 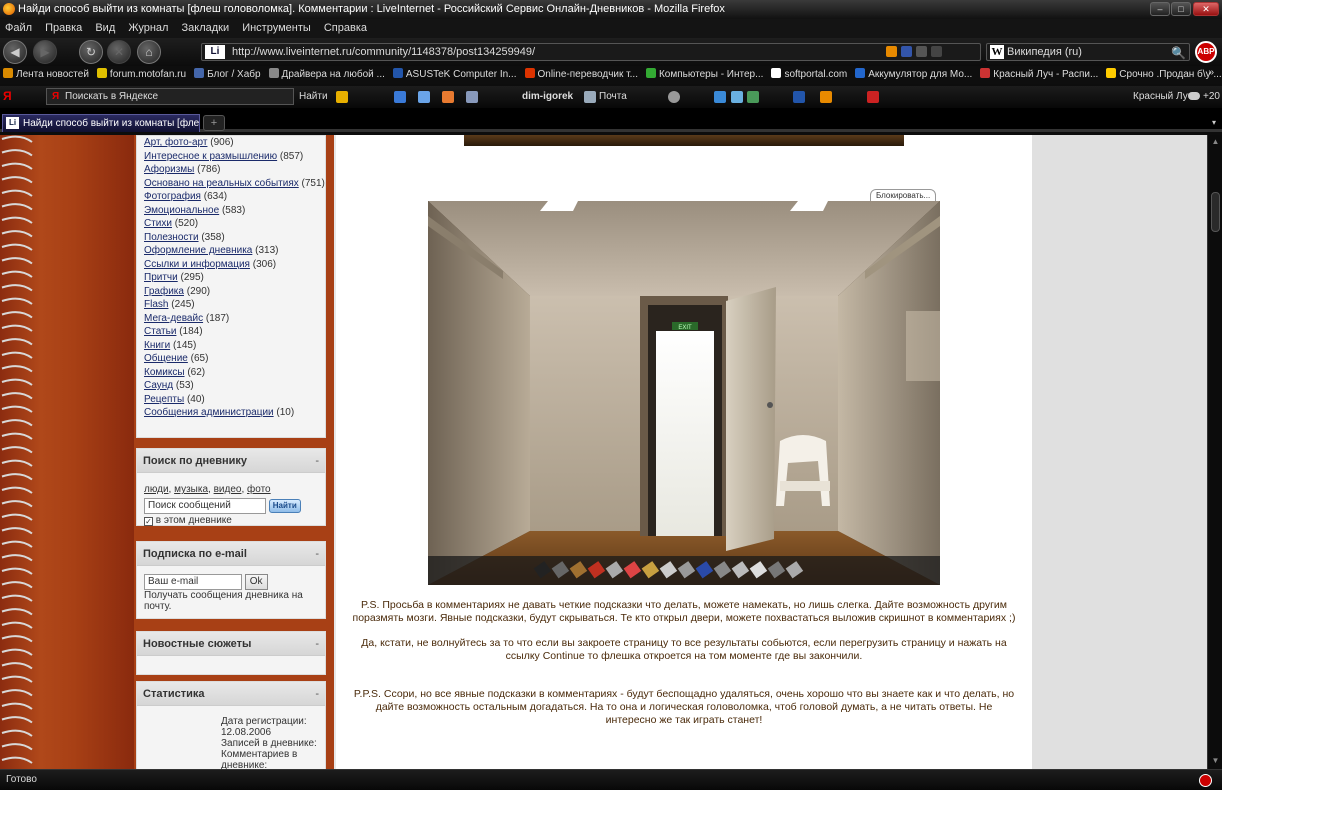 What do you see at coordinates (547, 96) in the screenshot?
I see `yandex-user: dim-igorek` at bounding box center [547, 96].